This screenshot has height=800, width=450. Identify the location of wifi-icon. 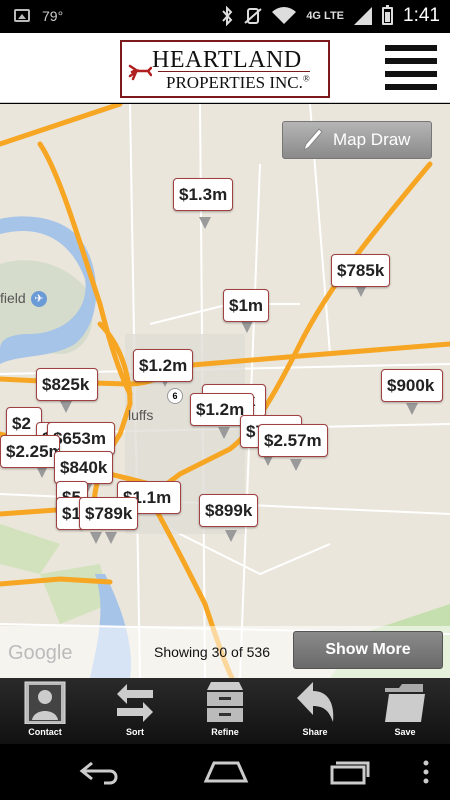
(284, 16).